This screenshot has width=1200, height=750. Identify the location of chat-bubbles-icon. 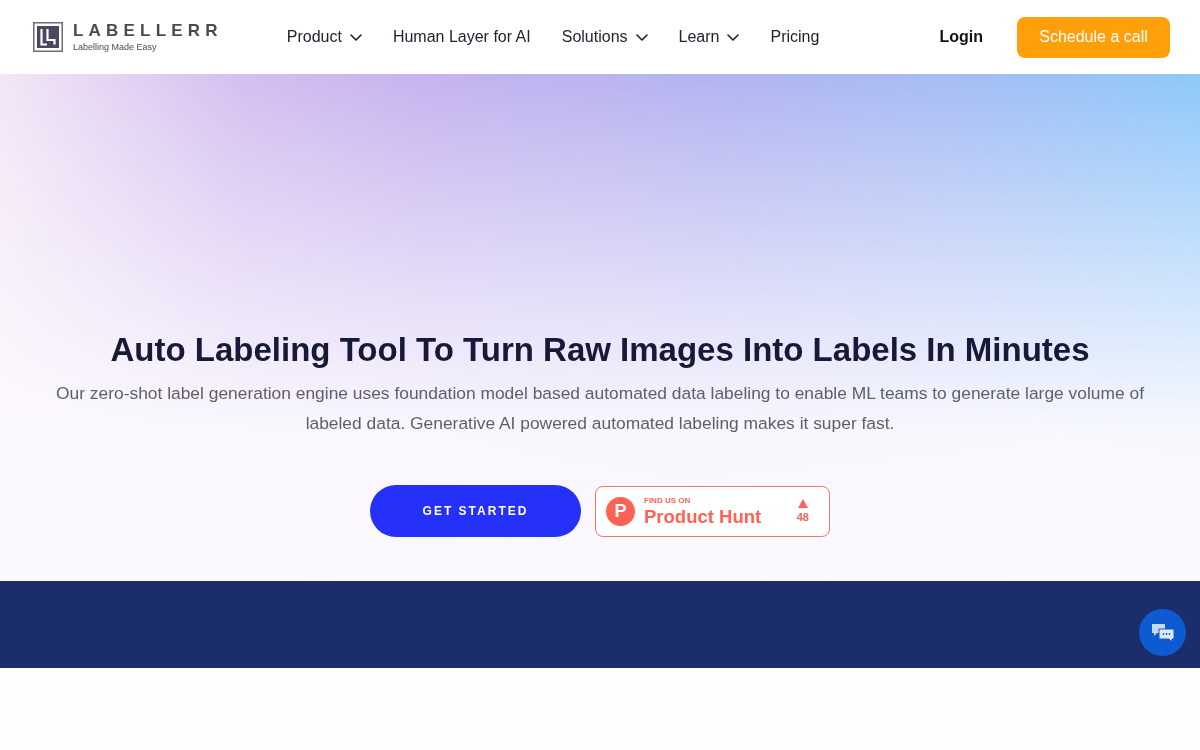
(1162, 632).